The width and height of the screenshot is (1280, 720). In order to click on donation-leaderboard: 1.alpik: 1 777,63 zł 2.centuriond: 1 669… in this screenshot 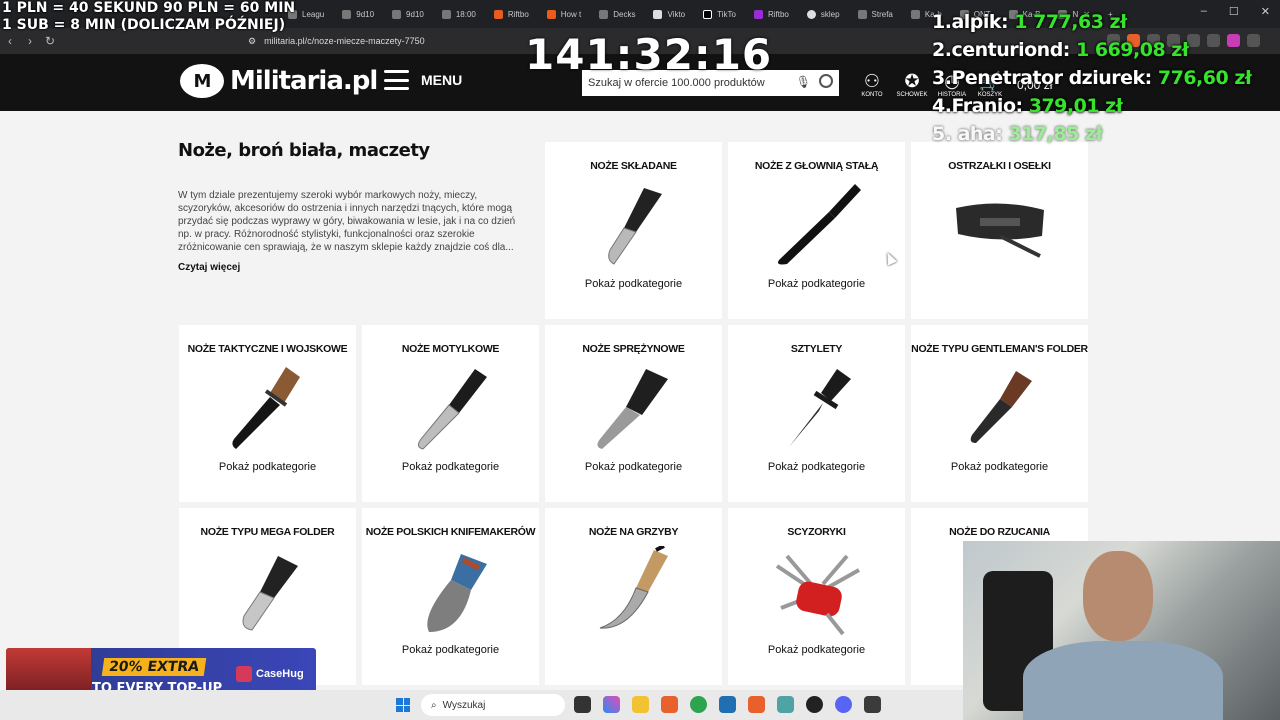, I will do `click(1092, 78)`.